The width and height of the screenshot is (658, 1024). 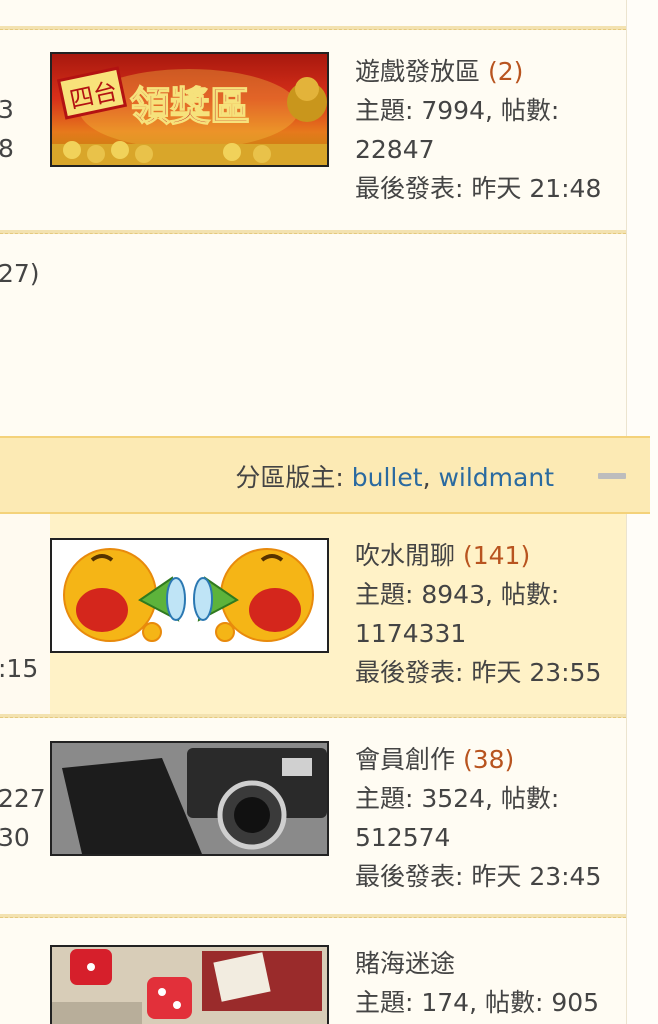 I want to click on moderator-link-wildmant: wildmant, so click(x=496, y=477).